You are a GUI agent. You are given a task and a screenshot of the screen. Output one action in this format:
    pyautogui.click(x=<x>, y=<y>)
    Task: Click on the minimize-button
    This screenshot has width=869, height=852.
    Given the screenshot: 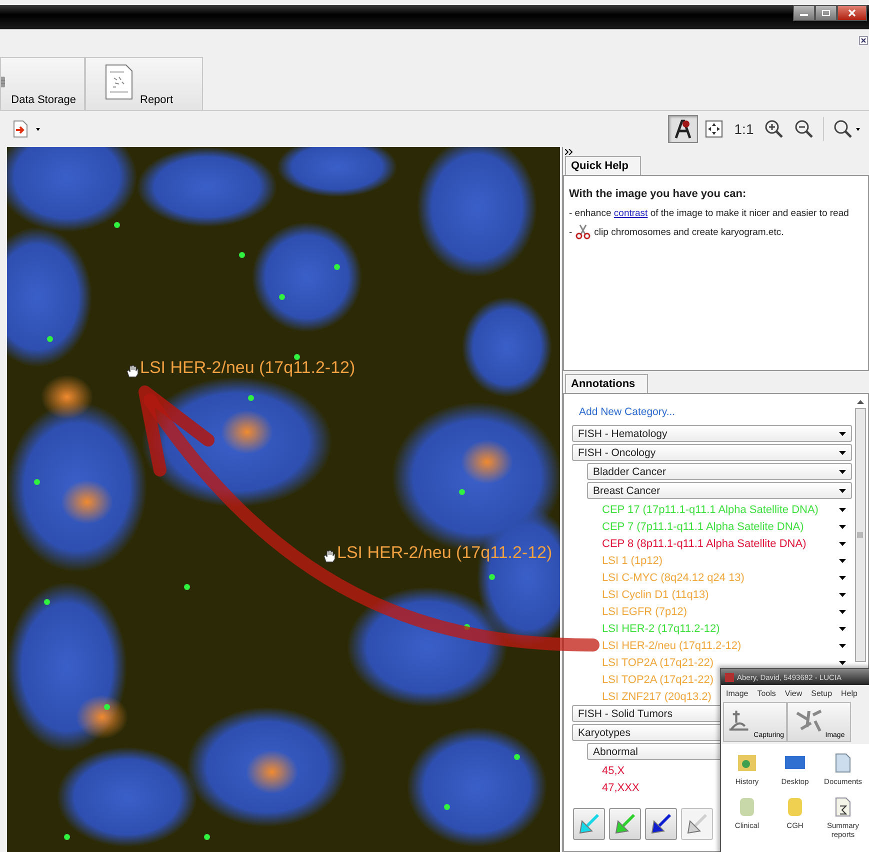 What is the action you would take?
    pyautogui.click(x=804, y=13)
    